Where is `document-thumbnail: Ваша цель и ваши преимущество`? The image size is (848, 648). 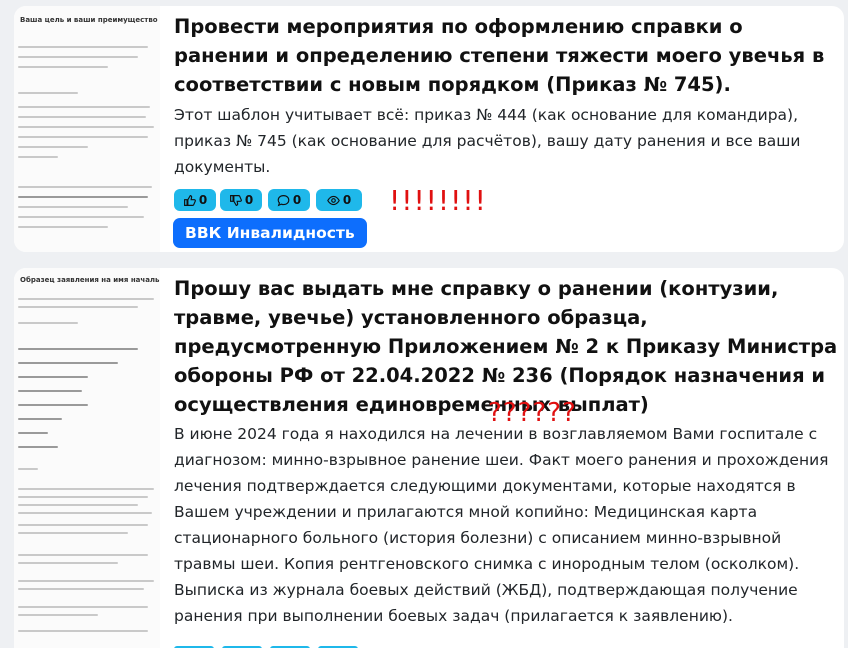 document-thumbnail: Ваша цель и ваши преимущество is located at coordinates (87, 129).